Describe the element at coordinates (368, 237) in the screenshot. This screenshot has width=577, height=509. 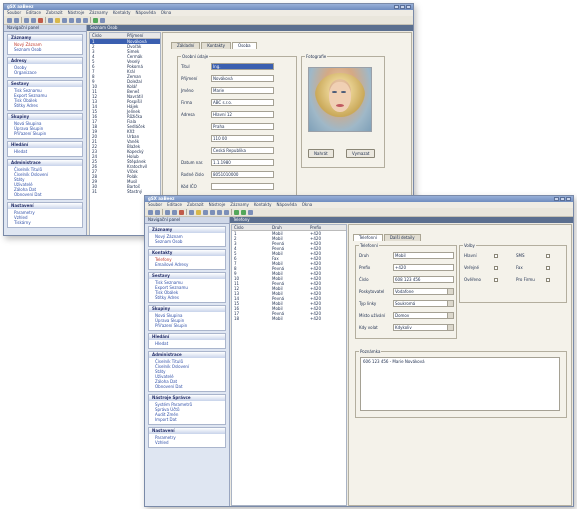
I see `tab-phone: Telefonní` at that location.